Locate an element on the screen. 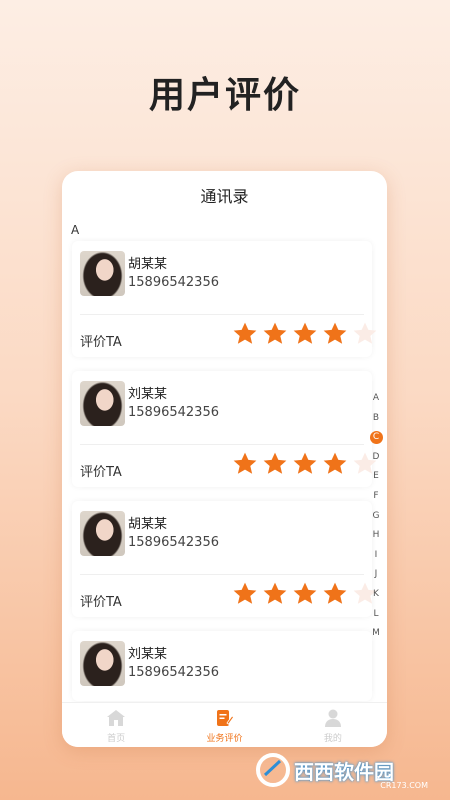 The width and height of the screenshot is (450, 800). tab-label: 首页 is located at coordinates (116, 739).